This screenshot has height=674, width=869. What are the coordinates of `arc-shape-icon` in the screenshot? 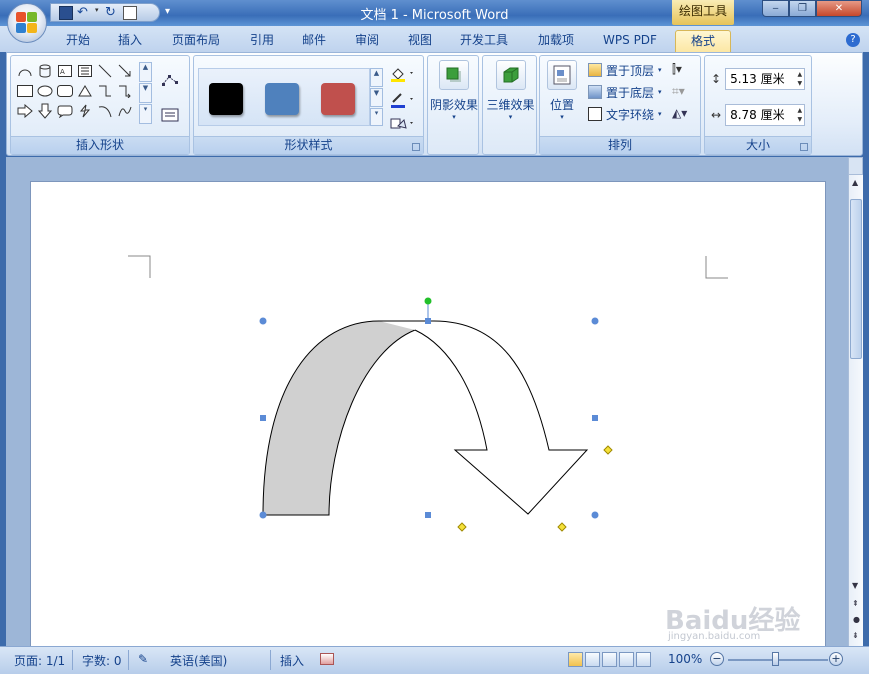 It's located at (25, 71).